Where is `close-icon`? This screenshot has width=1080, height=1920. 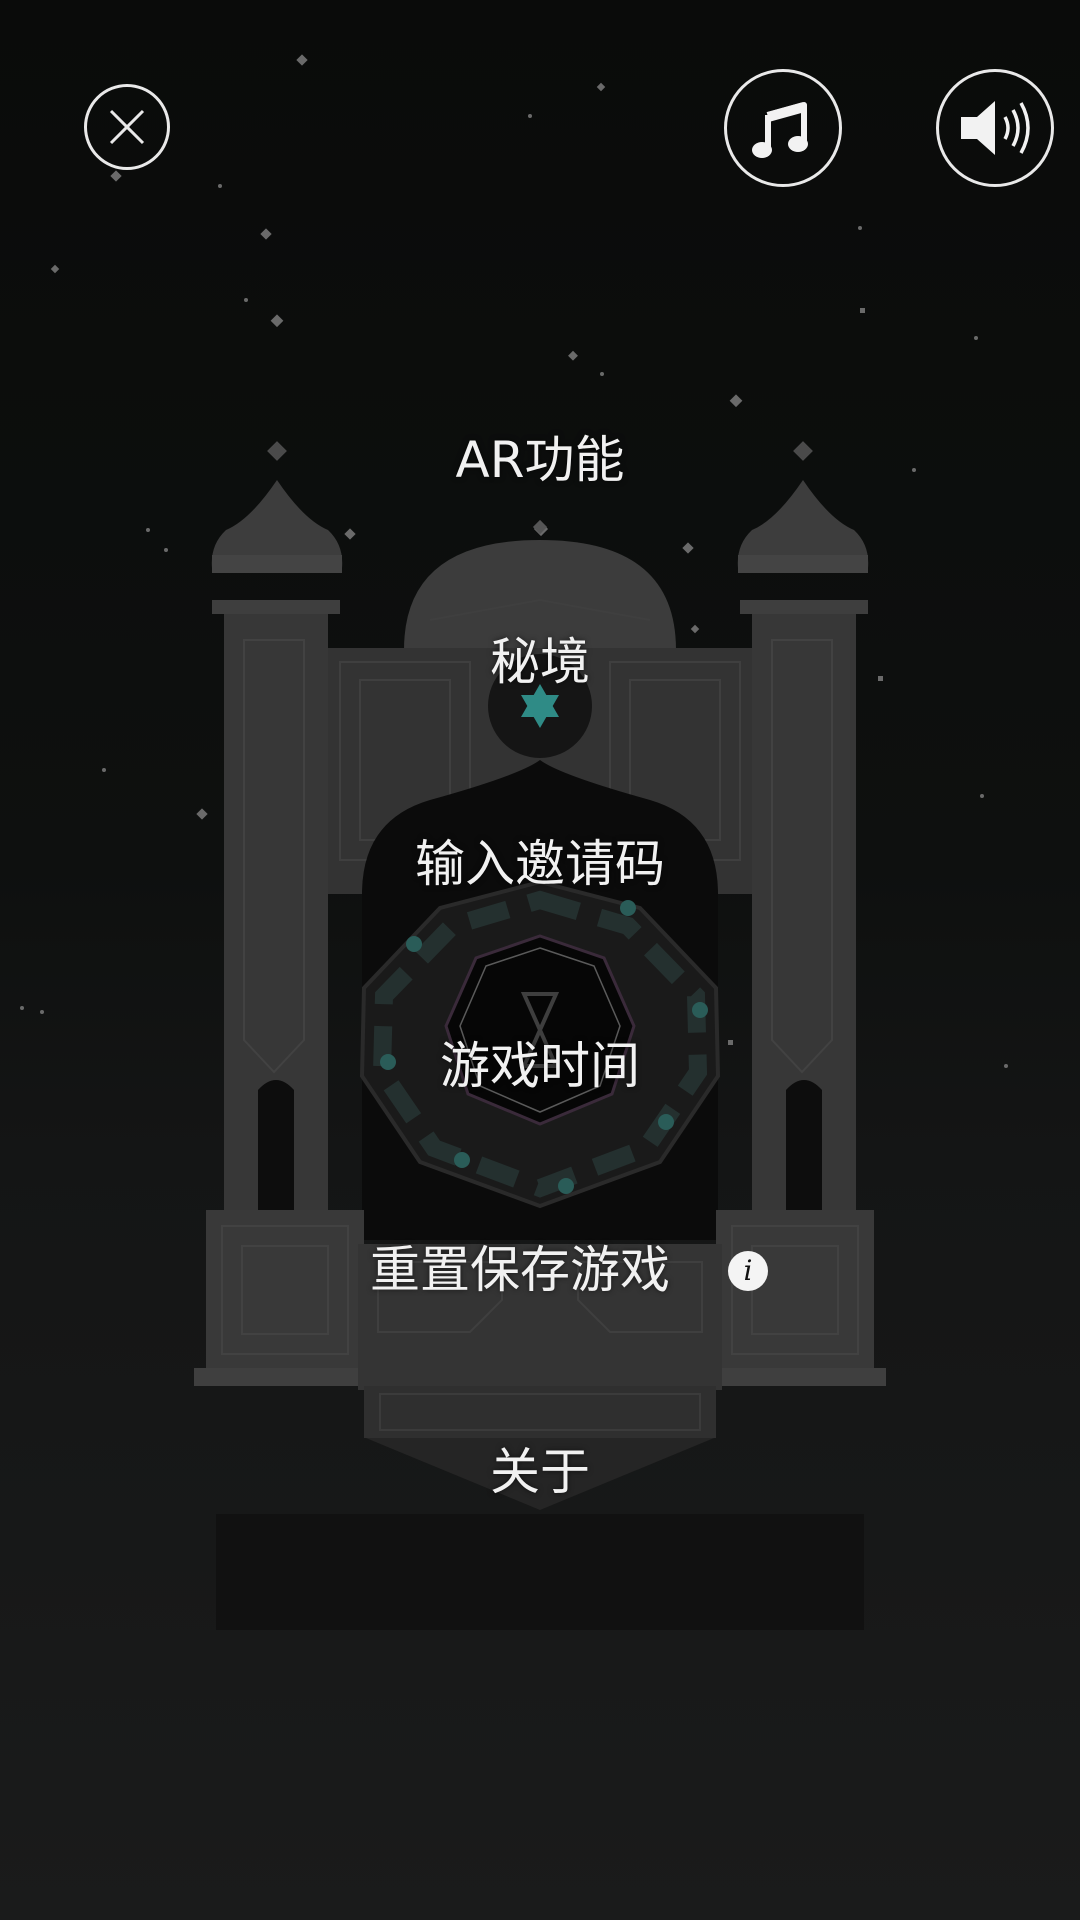 close-icon is located at coordinates (127, 127).